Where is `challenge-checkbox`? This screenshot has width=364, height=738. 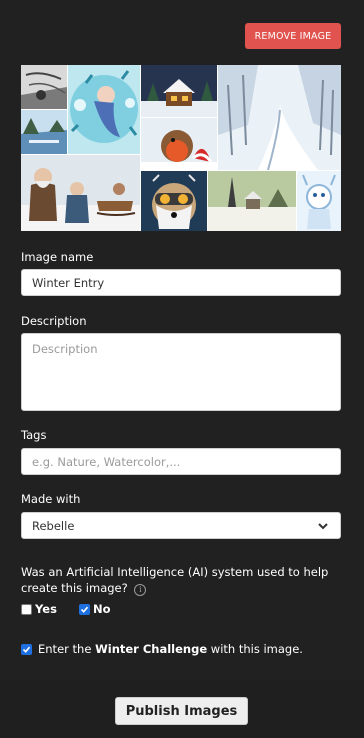
challenge-checkbox is located at coordinates (26, 649).